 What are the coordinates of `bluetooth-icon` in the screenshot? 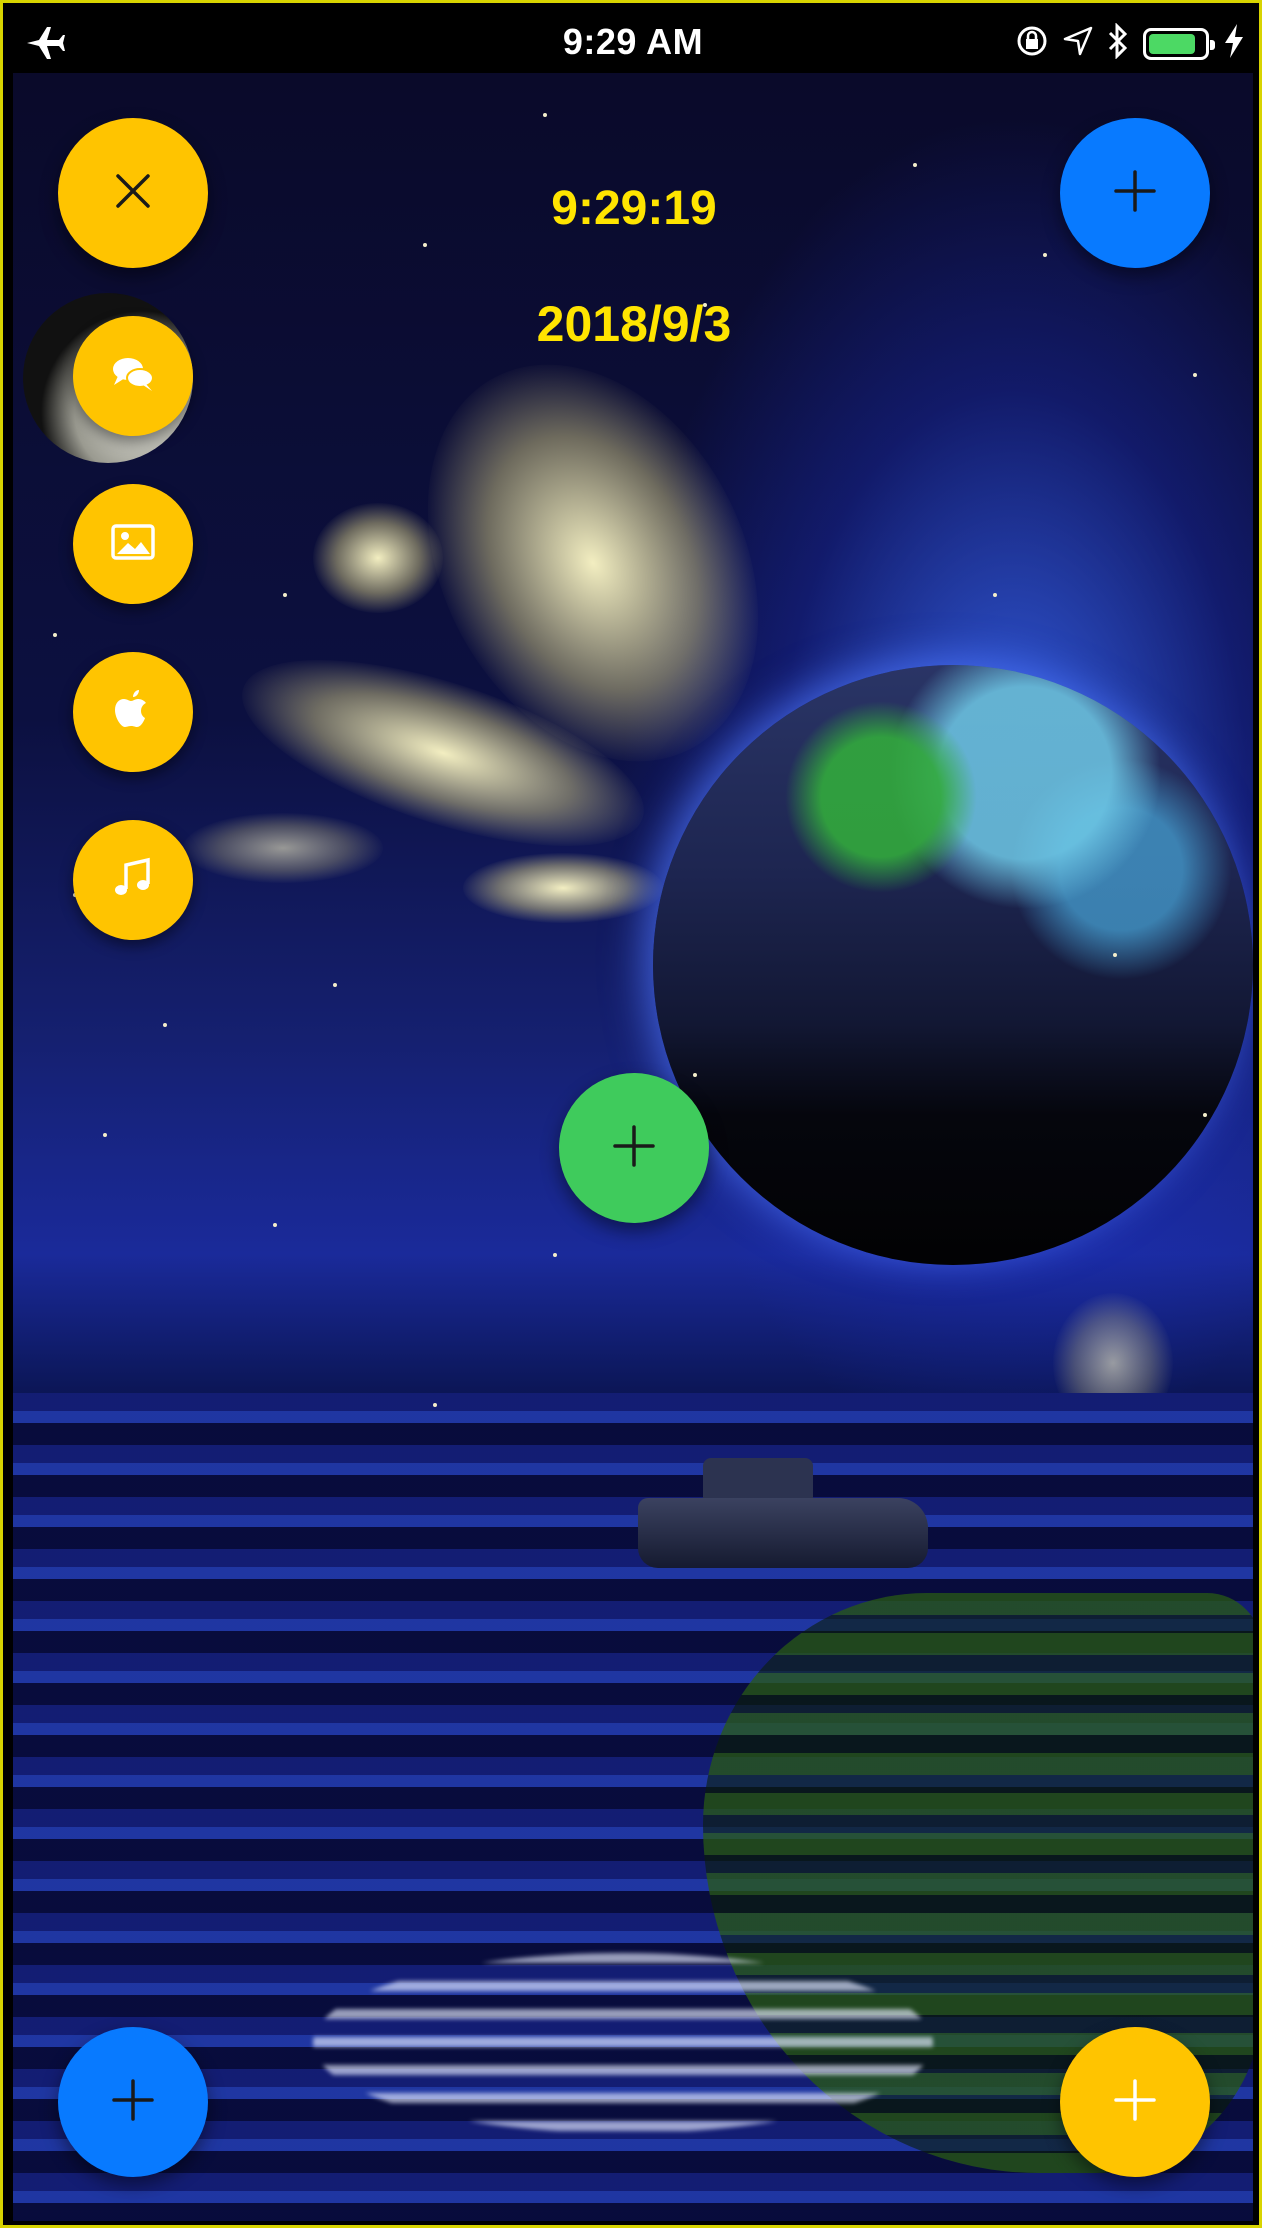 It's located at (1118, 43).